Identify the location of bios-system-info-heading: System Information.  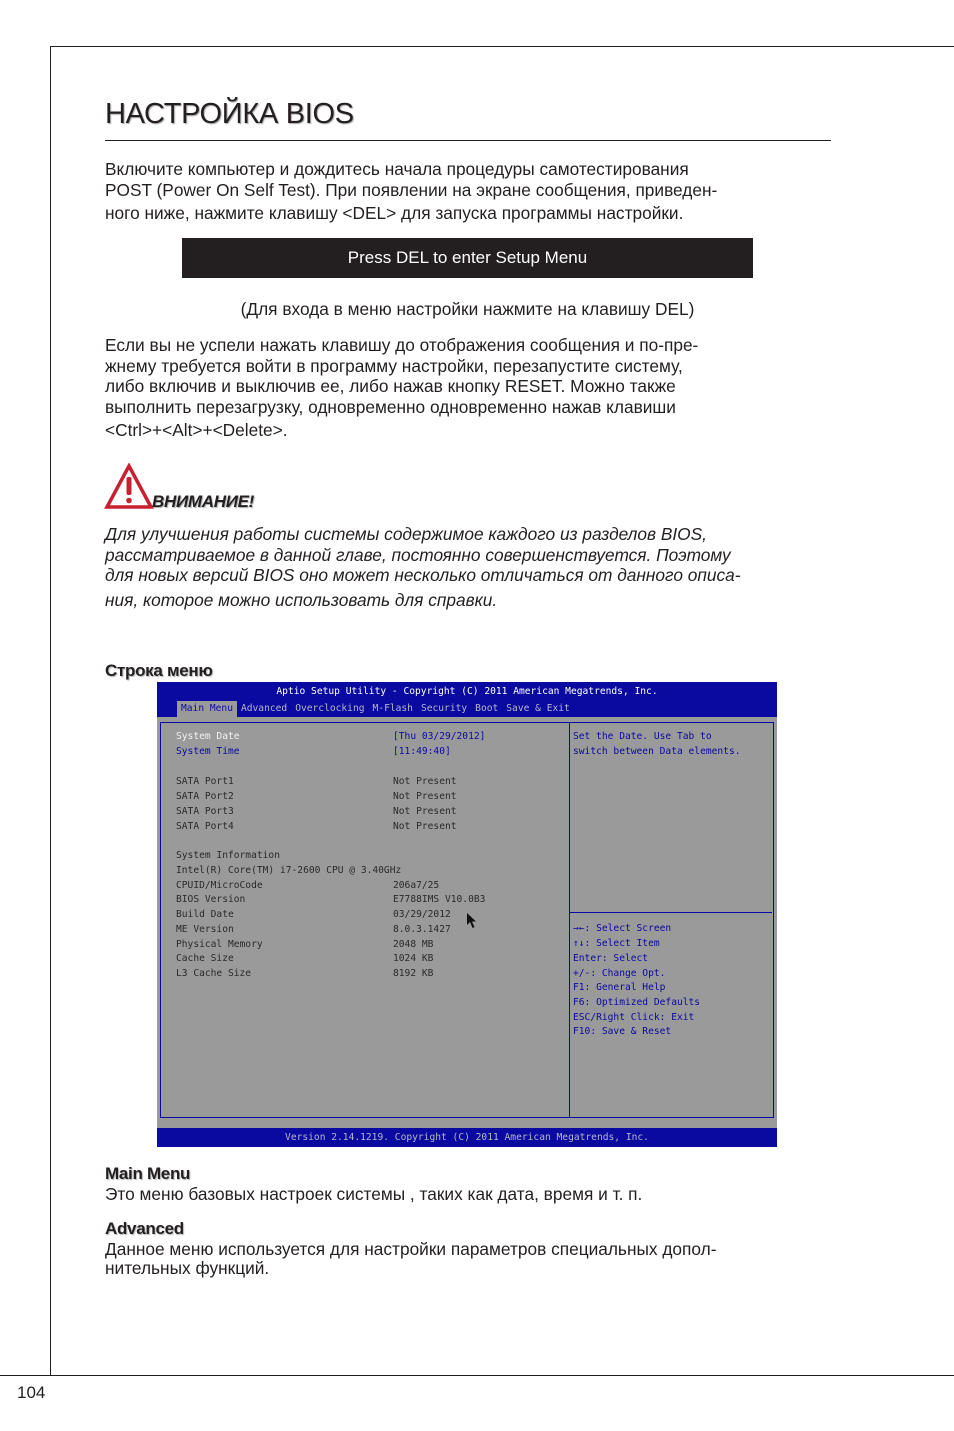
(228, 855).